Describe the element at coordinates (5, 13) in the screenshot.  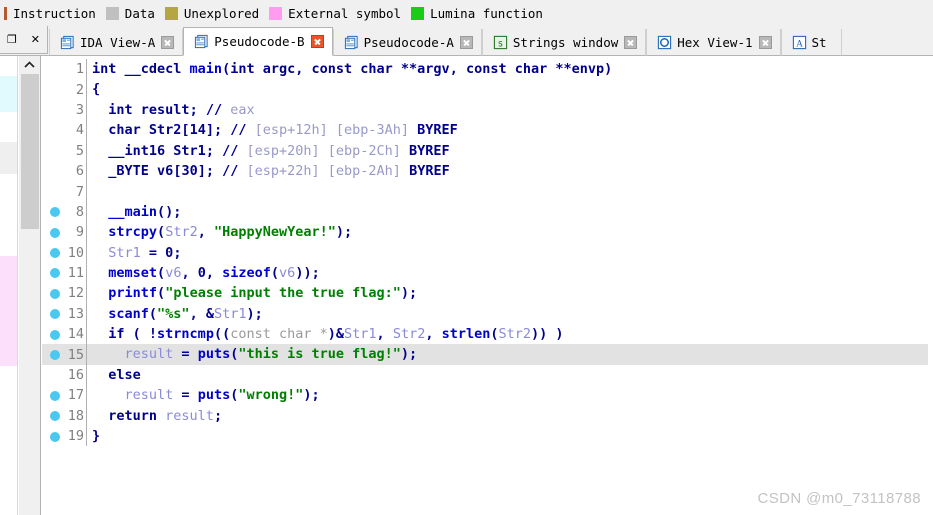
I see `legend-swatch-instruction` at that location.